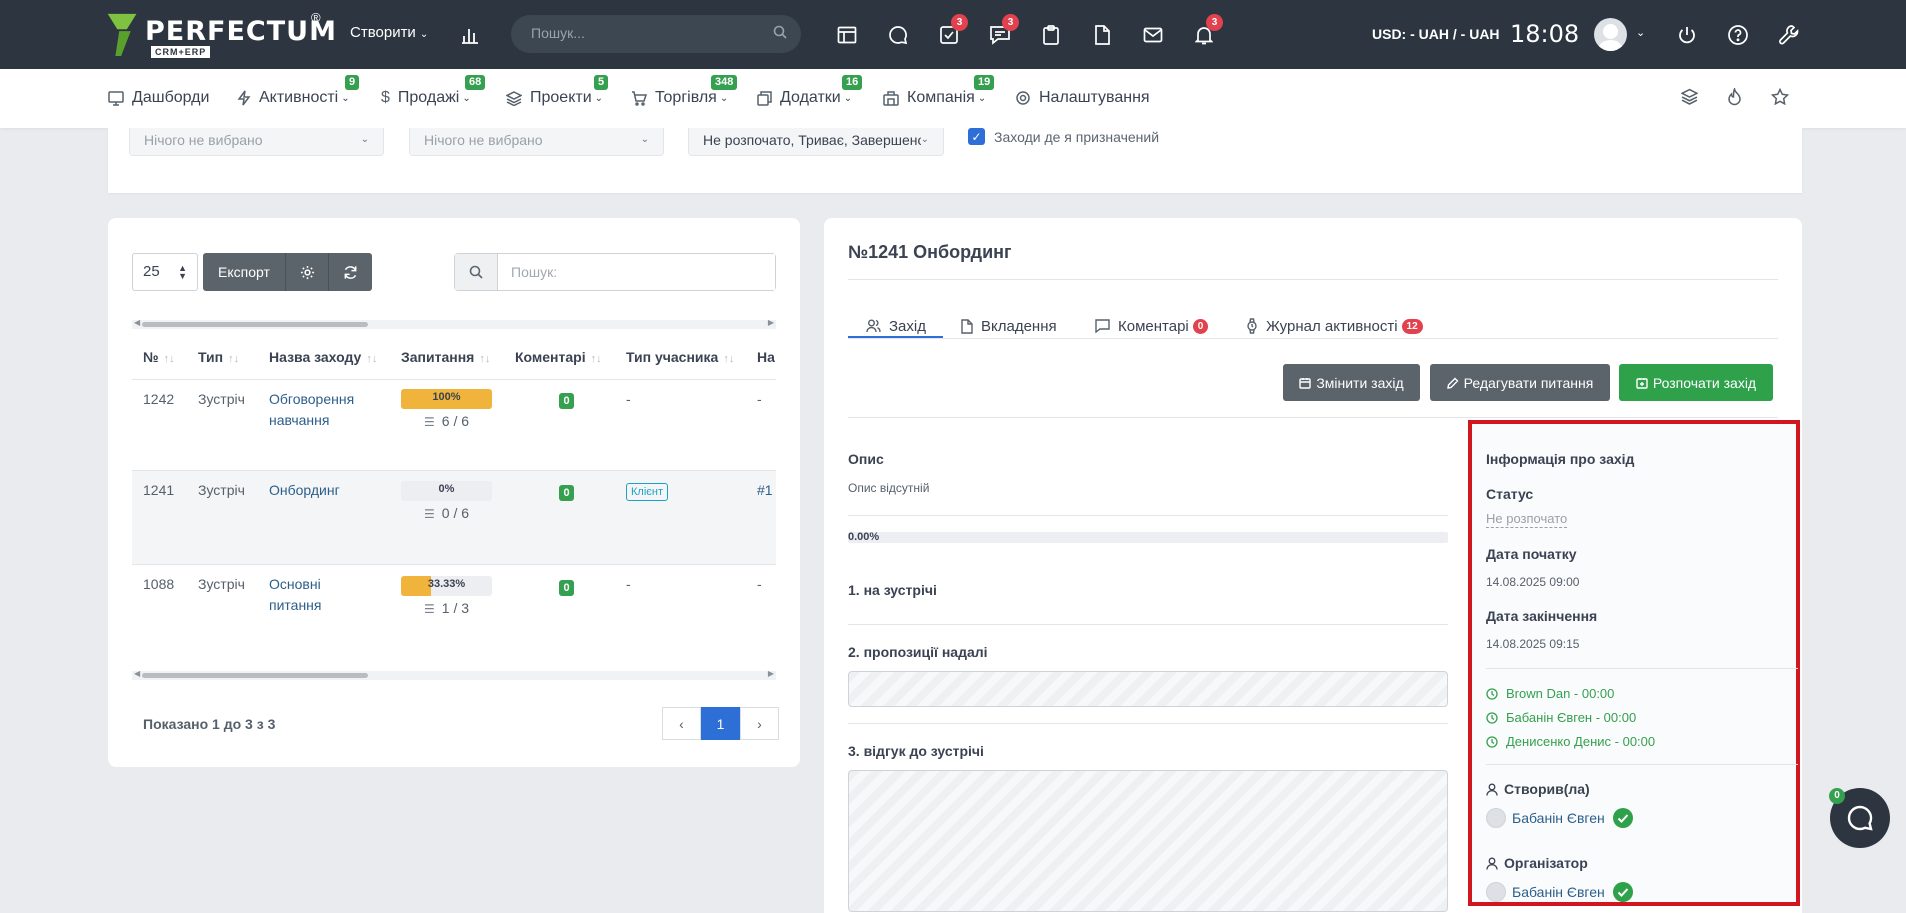 Image resolution: width=1906 pixels, height=913 pixels. What do you see at coordinates (389, 32) in the screenshot?
I see `create-dropdown: Створити ⌄` at bounding box center [389, 32].